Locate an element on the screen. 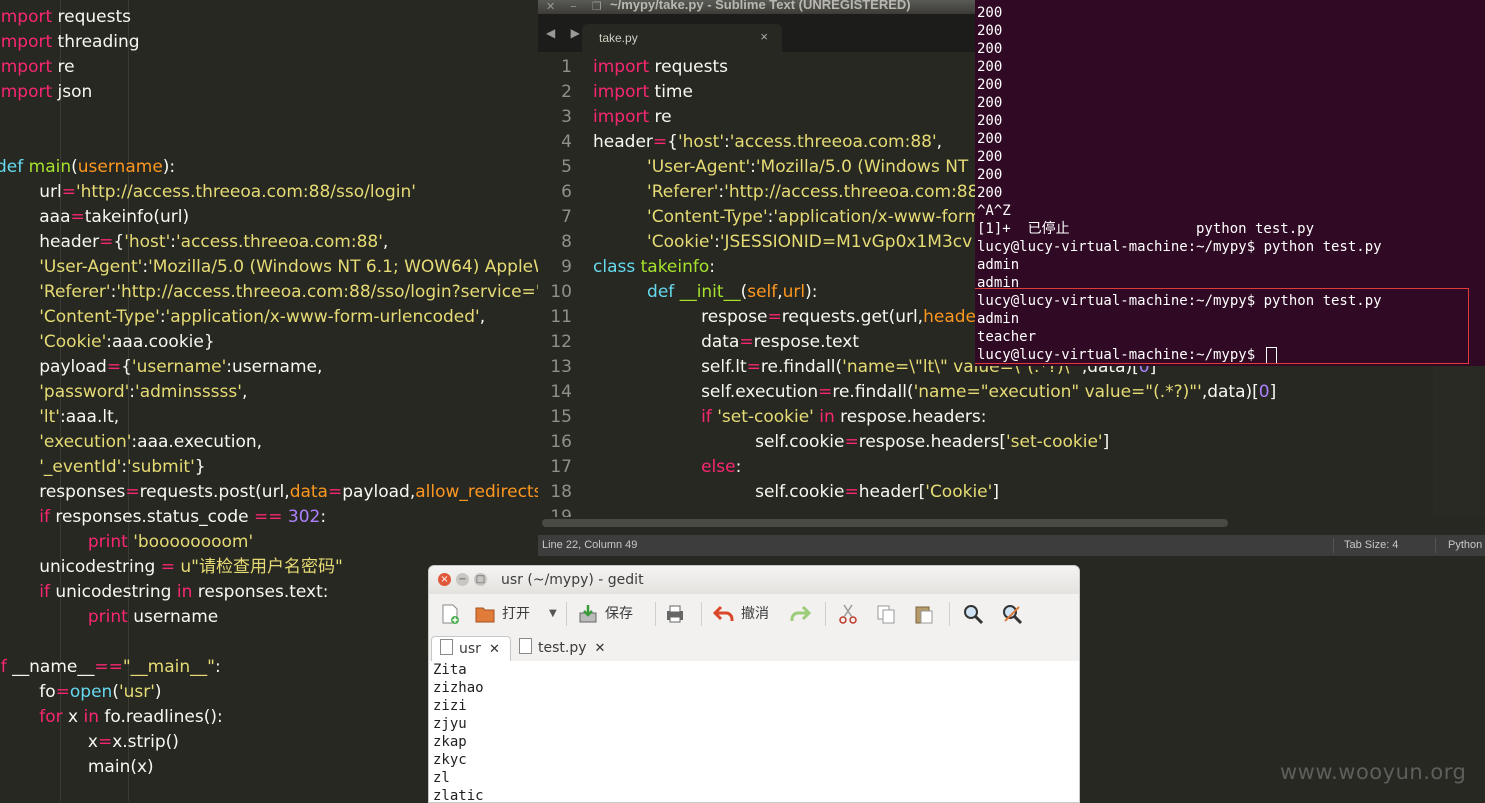 Image resolution: width=1485 pixels, height=803 pixels. maximize-window-icon: □ is located at coordinates (480, 579).